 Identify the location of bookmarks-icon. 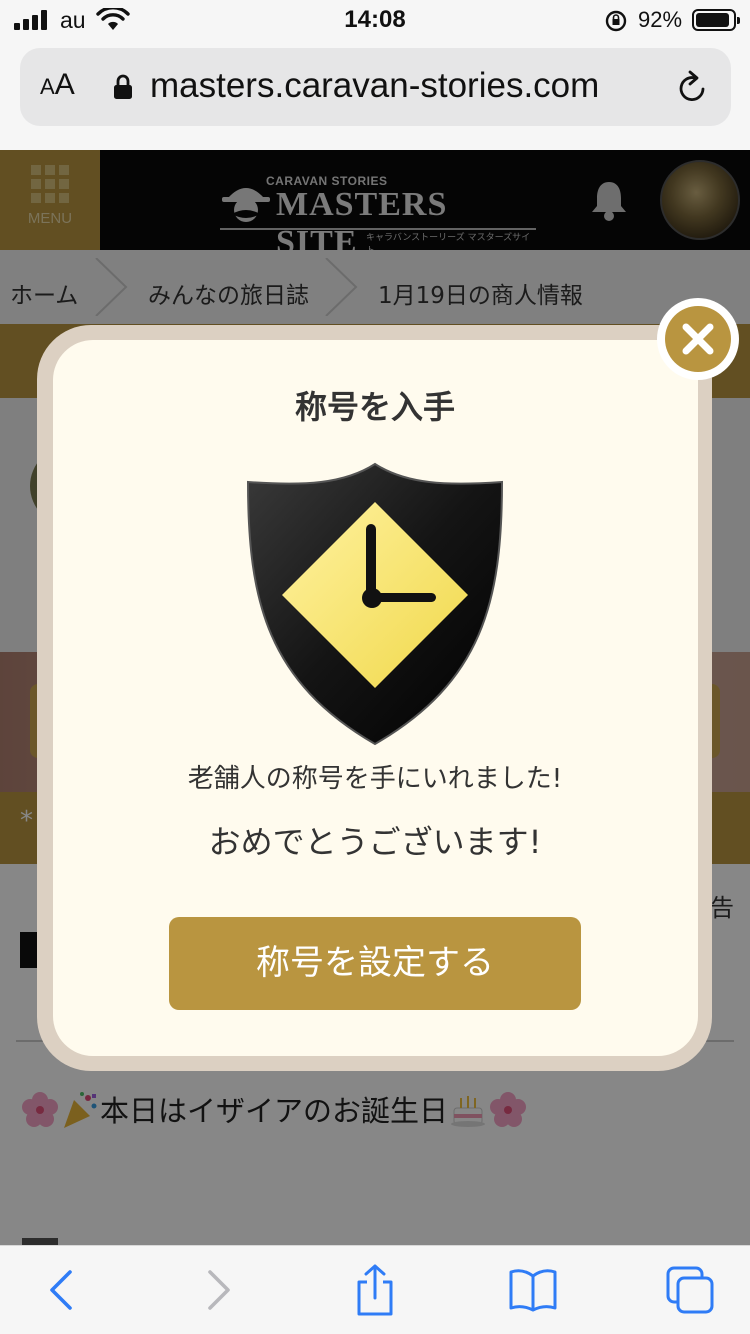
(533, 1290).